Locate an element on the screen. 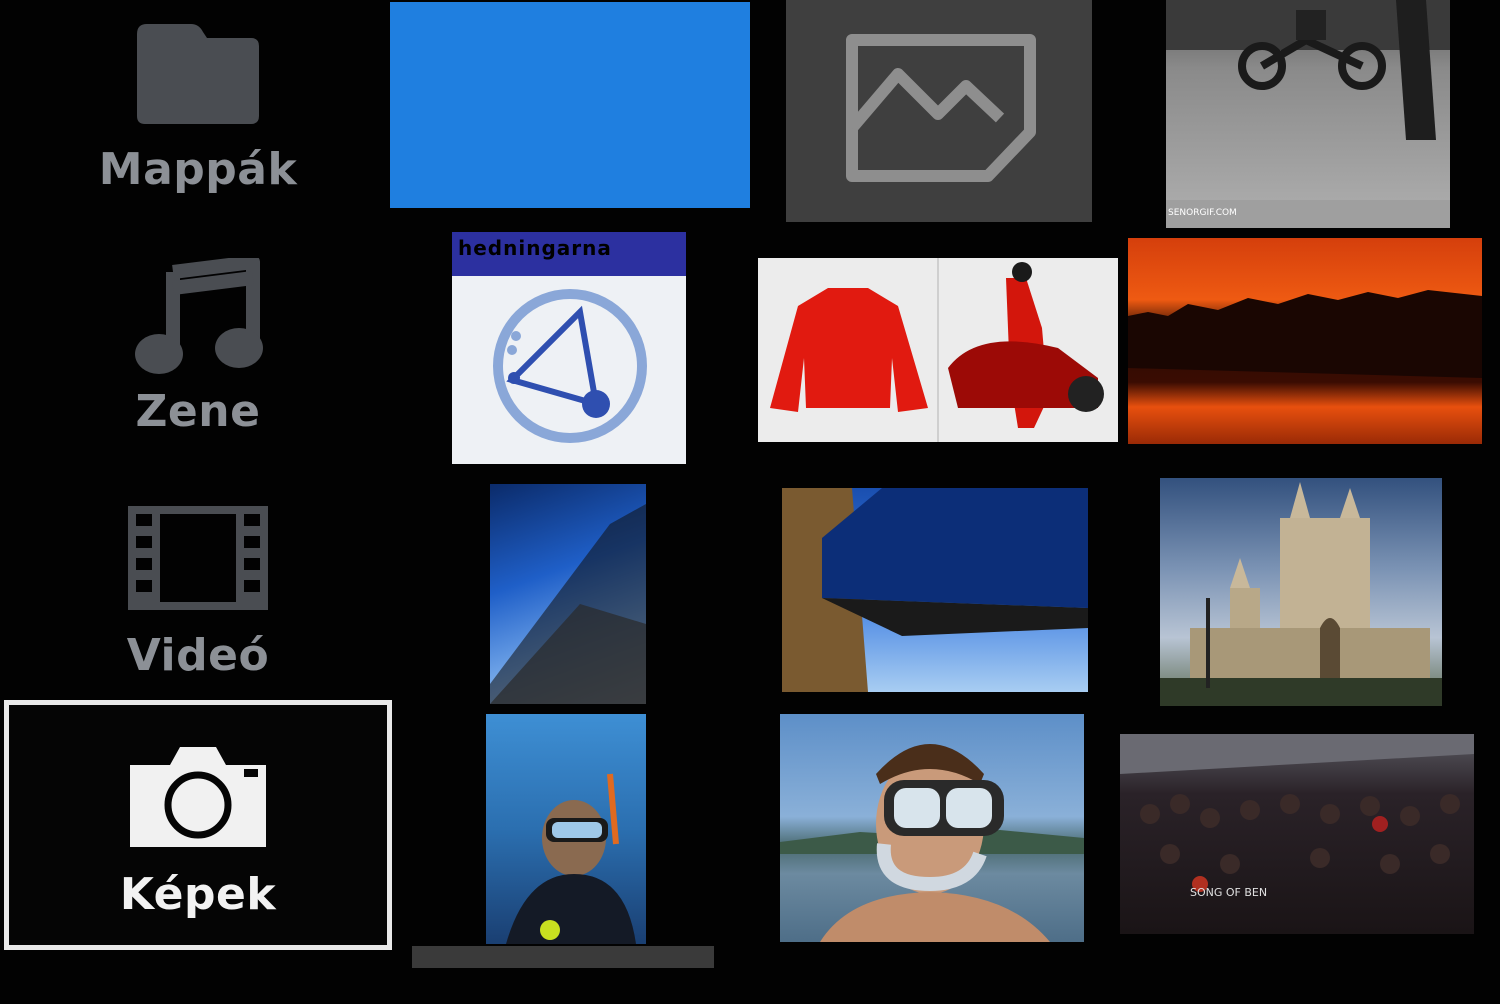  horizontal-scrollbar is located at coordinates (563, 957).